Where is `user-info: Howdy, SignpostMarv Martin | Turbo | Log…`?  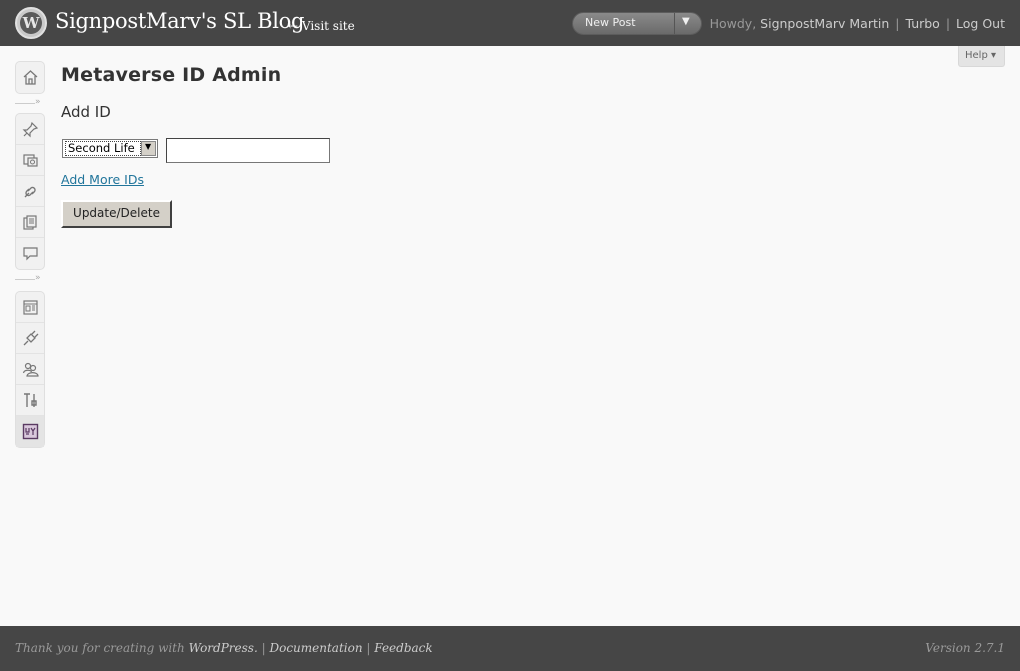
user-info: Howdy, SignpostMarv Martin | Turbo | Log… is located at coordinates (857, 23).